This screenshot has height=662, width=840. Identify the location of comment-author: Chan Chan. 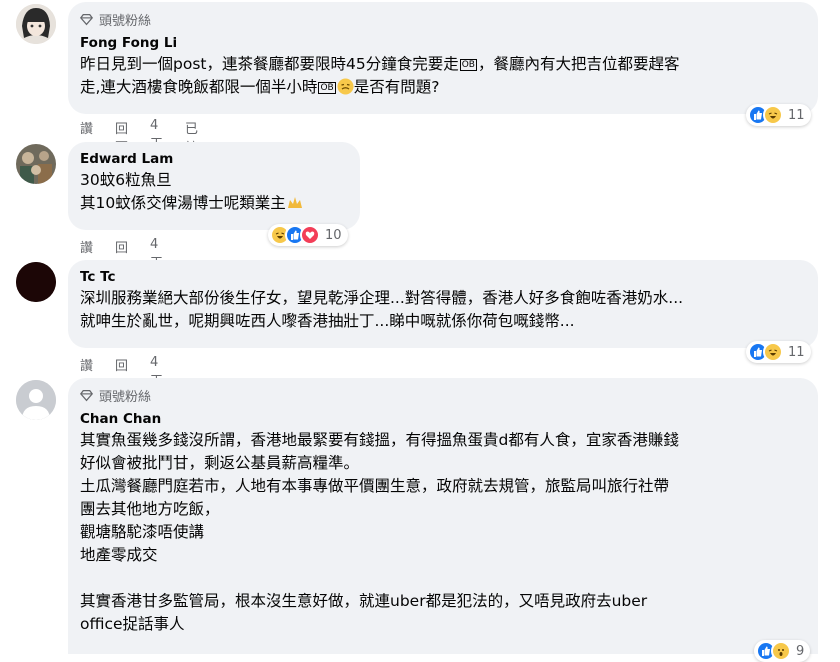
(443, 419).